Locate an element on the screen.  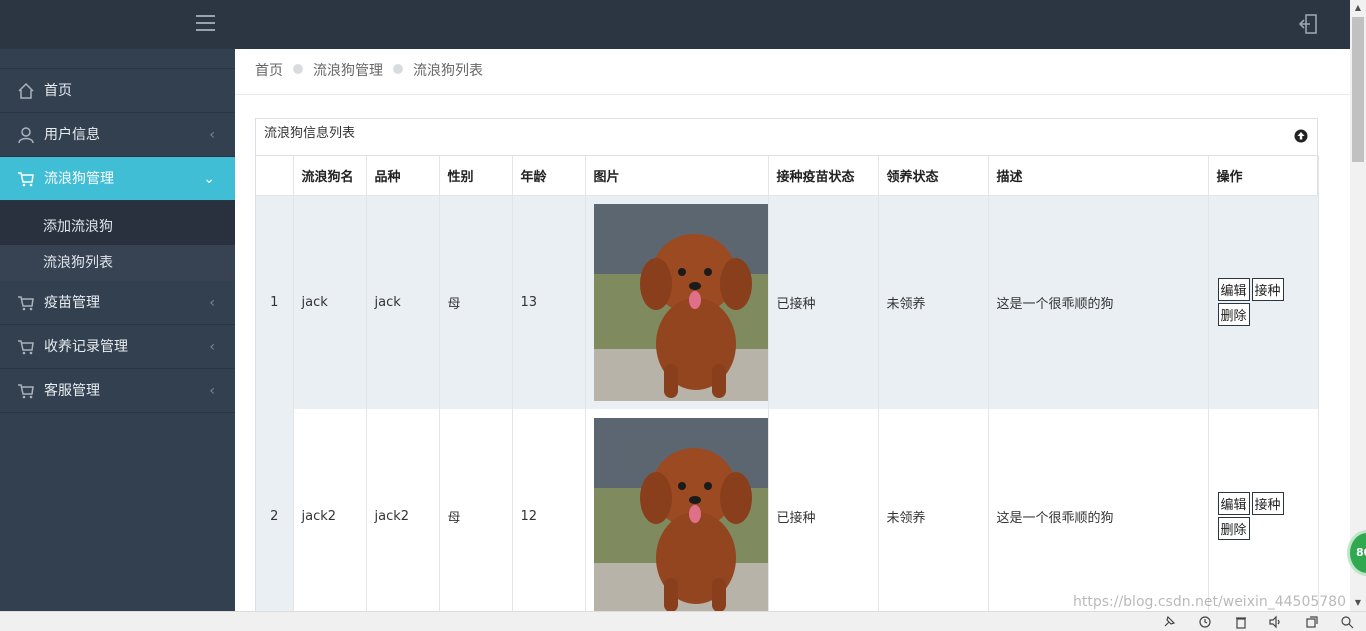
sidebar-item-label: 流浪狗管理 is located at coordinates (79, 179).